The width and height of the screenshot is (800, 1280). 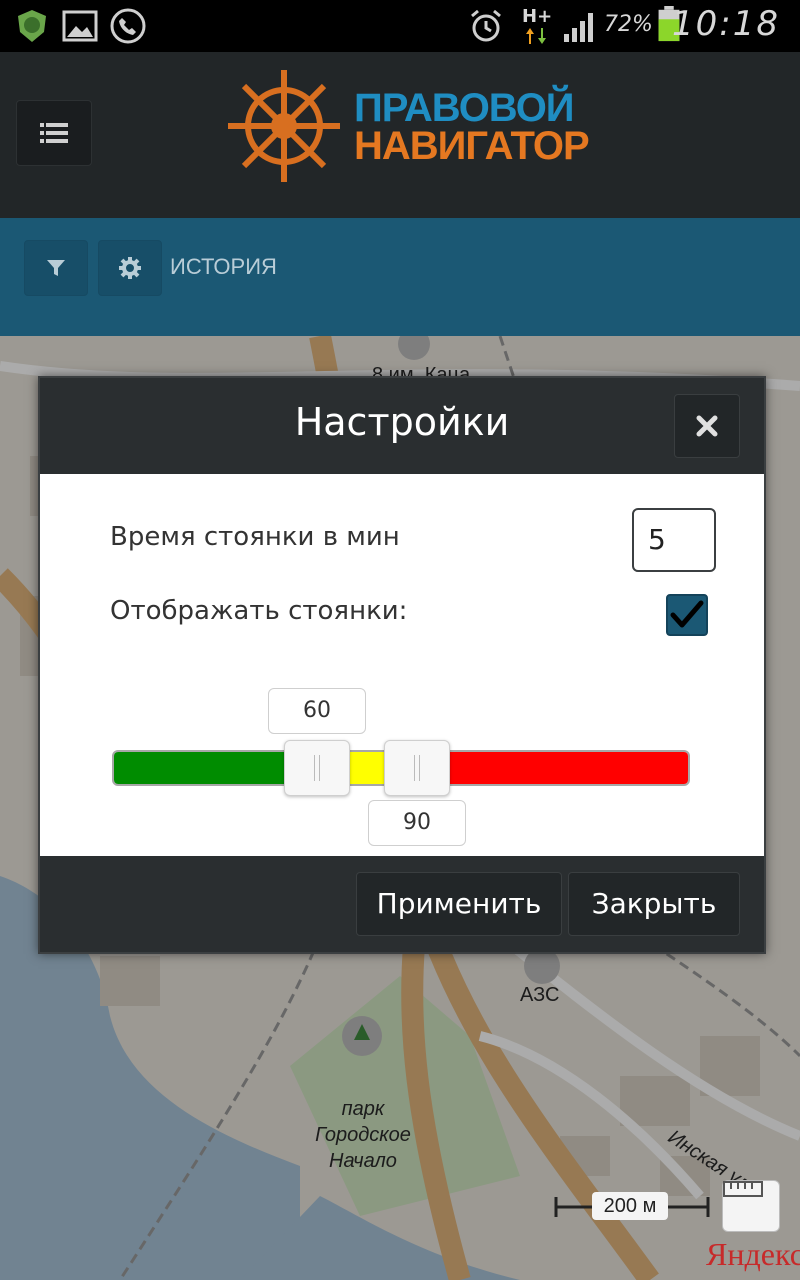 I want to click on dialog-close-button, so click(x=707, y=426).